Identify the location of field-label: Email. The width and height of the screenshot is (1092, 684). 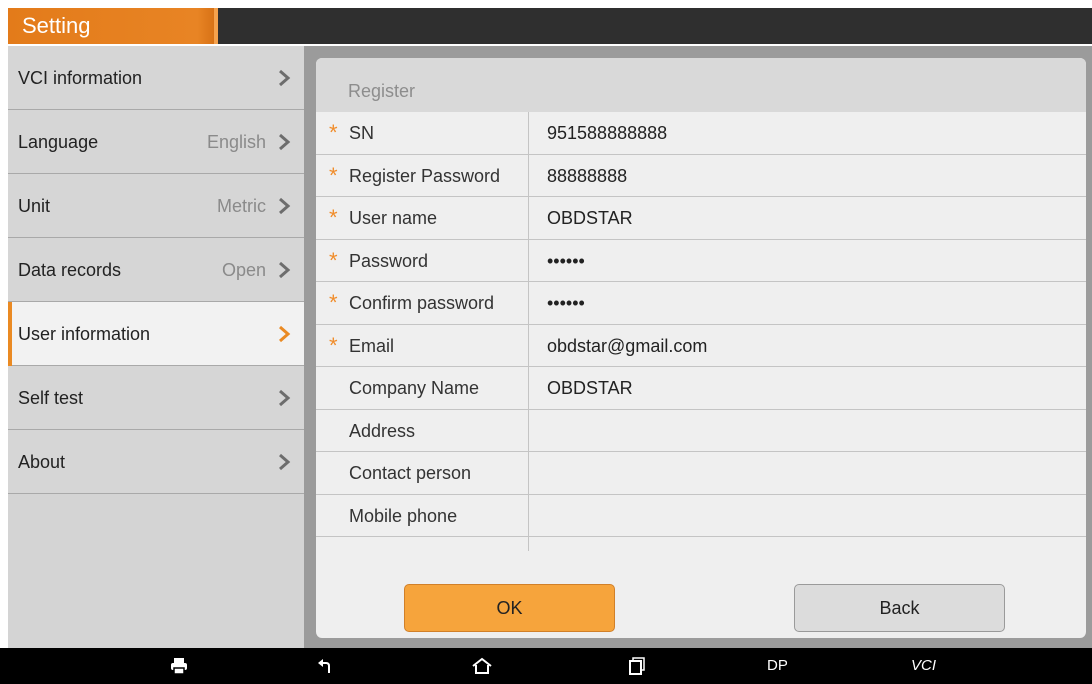
(372, 345).